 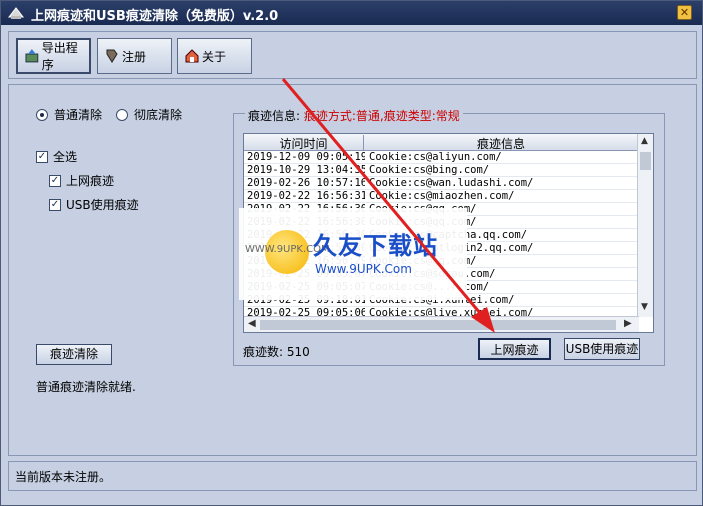 What do you see at coordinates (155, 16) in the screenshot?
I see `window-title: 上网痕迹和USB痕迹清除（免费版）v.2.0` at bounding box center [155, 16].